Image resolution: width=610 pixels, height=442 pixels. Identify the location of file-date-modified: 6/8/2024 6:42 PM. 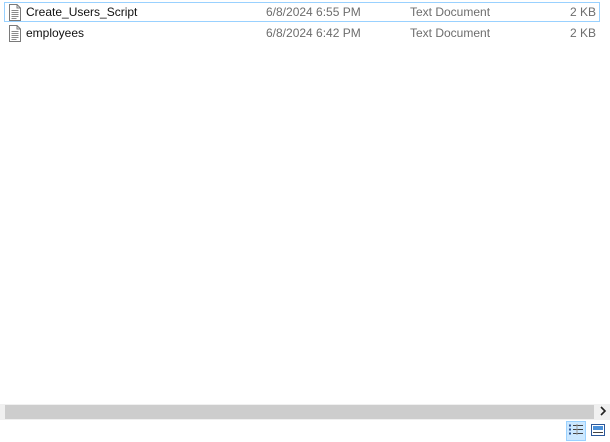
(313, 33).